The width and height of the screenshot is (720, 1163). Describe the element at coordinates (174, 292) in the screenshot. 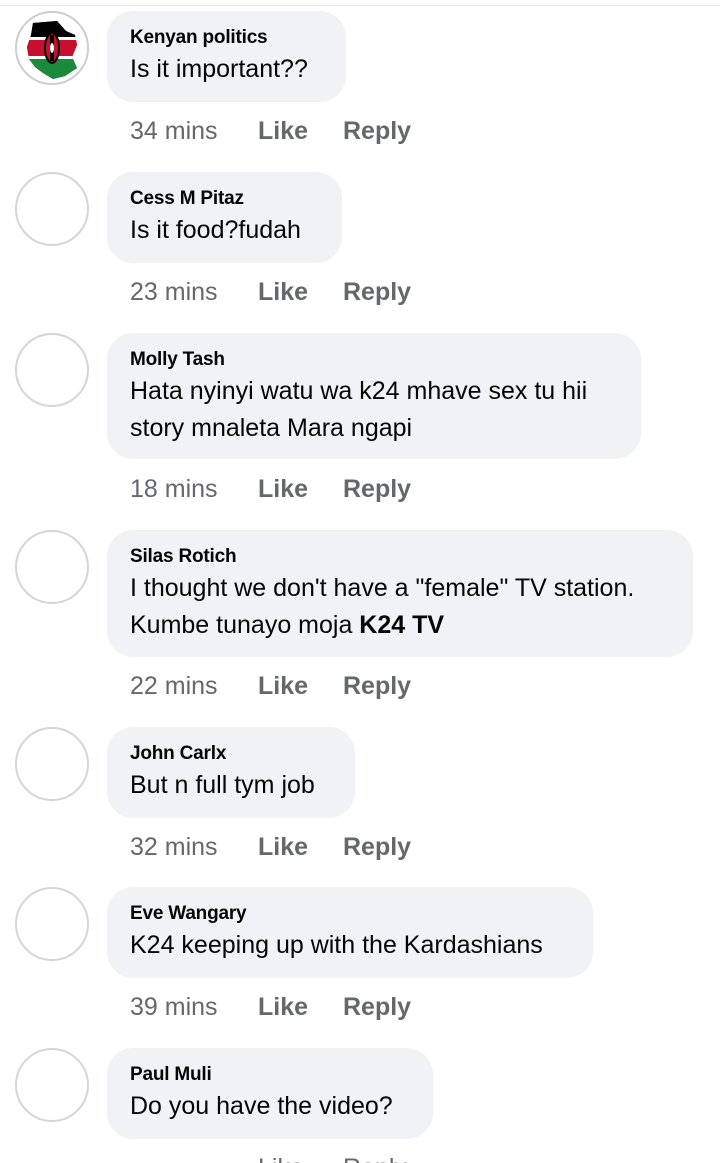

I see `comment-timestamp: 23 mins` at that location.